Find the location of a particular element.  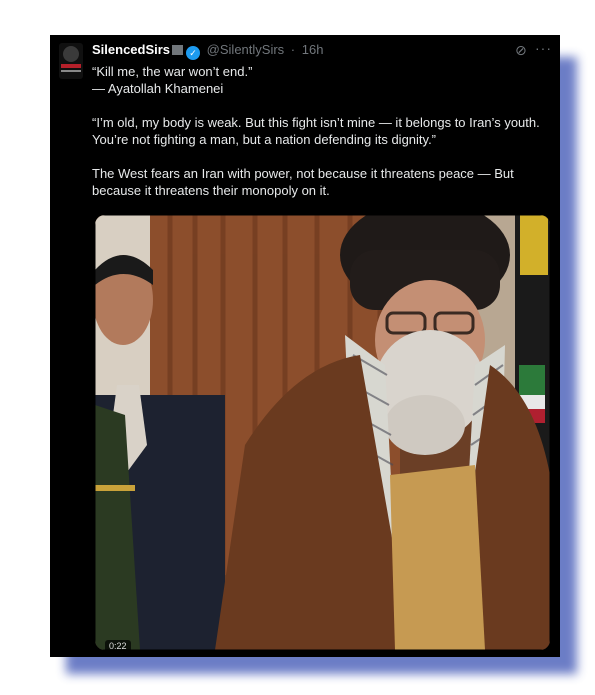

avatar is located at coordinates (71, 61).